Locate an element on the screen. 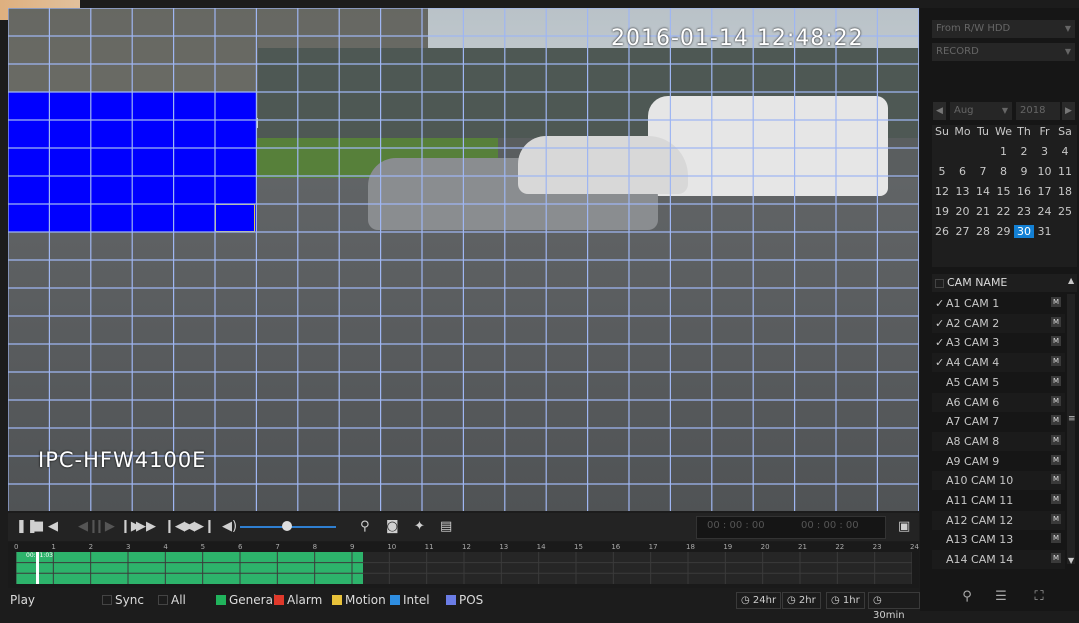 The height and width of the screenshot is (623, 1079). calendar-day: 28 is located at coordinates (983, 231).